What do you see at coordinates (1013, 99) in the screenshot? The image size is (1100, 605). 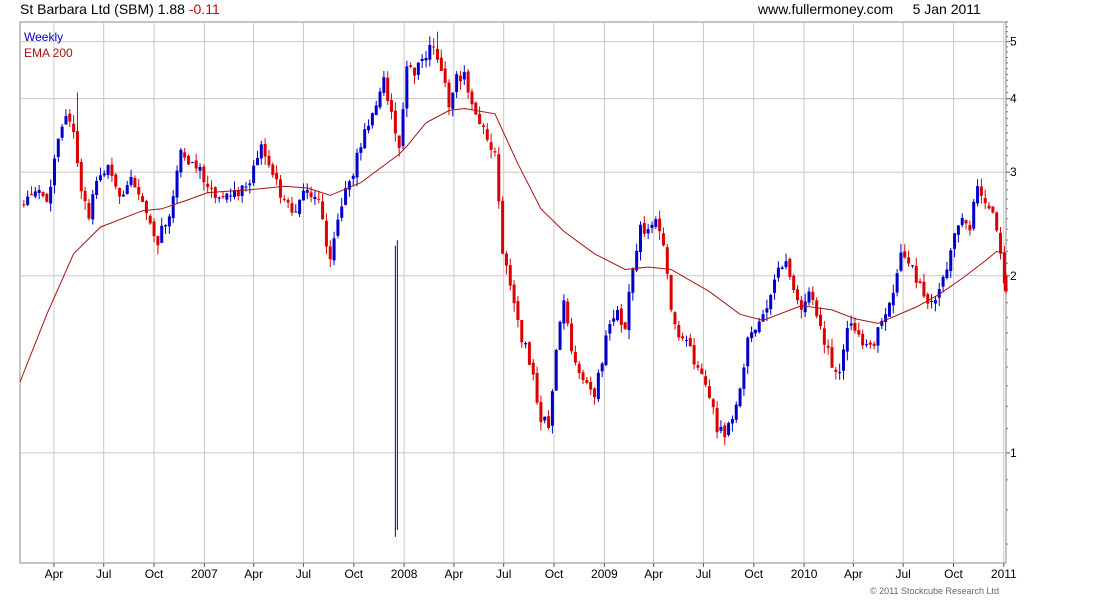 I see `y-tick-label: 4` at bounding box center [1013, 99].